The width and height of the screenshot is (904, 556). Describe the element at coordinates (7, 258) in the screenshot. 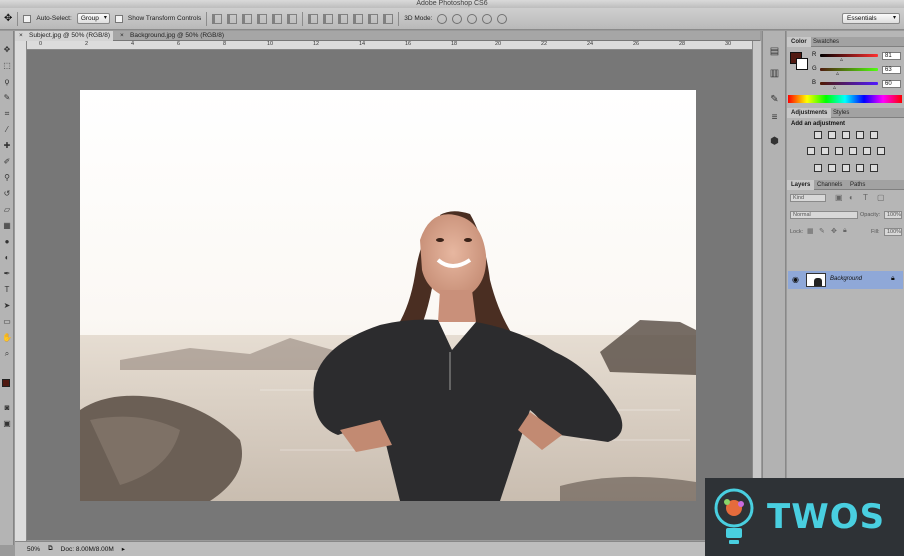

I see `dodge-tool-icon: ◐` at that location.